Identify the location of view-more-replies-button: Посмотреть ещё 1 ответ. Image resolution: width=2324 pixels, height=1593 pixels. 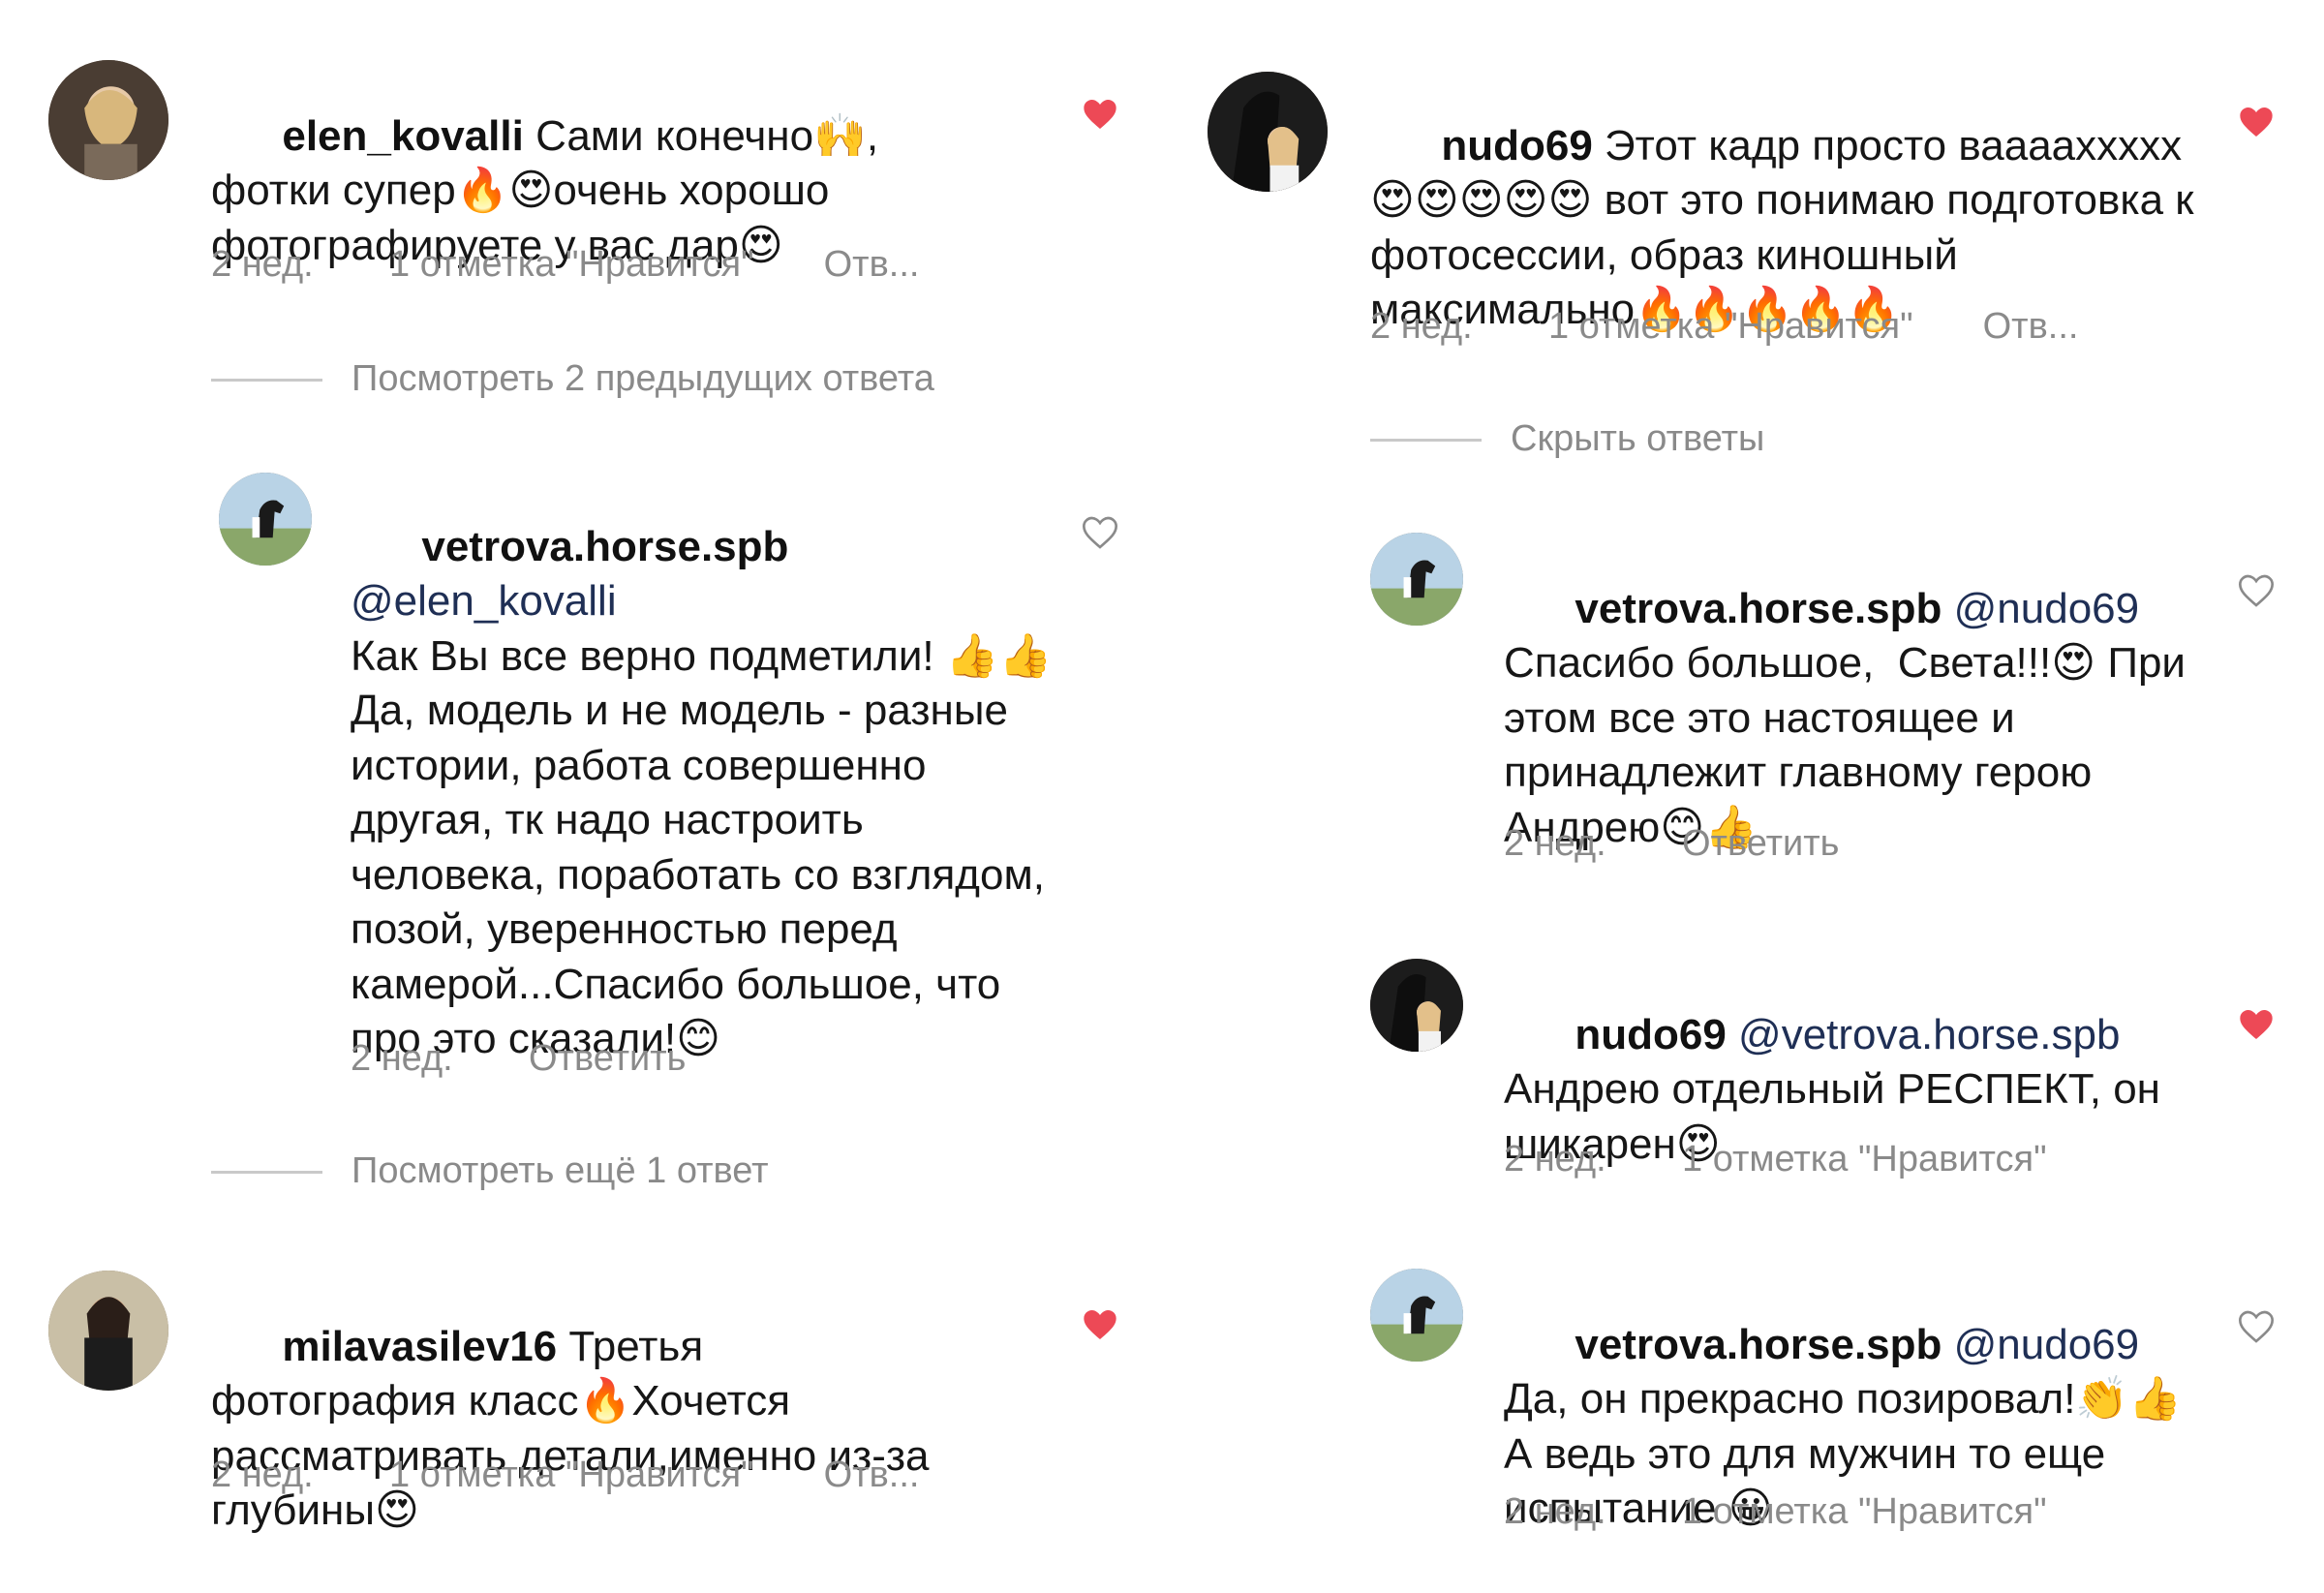
(490, 1171).